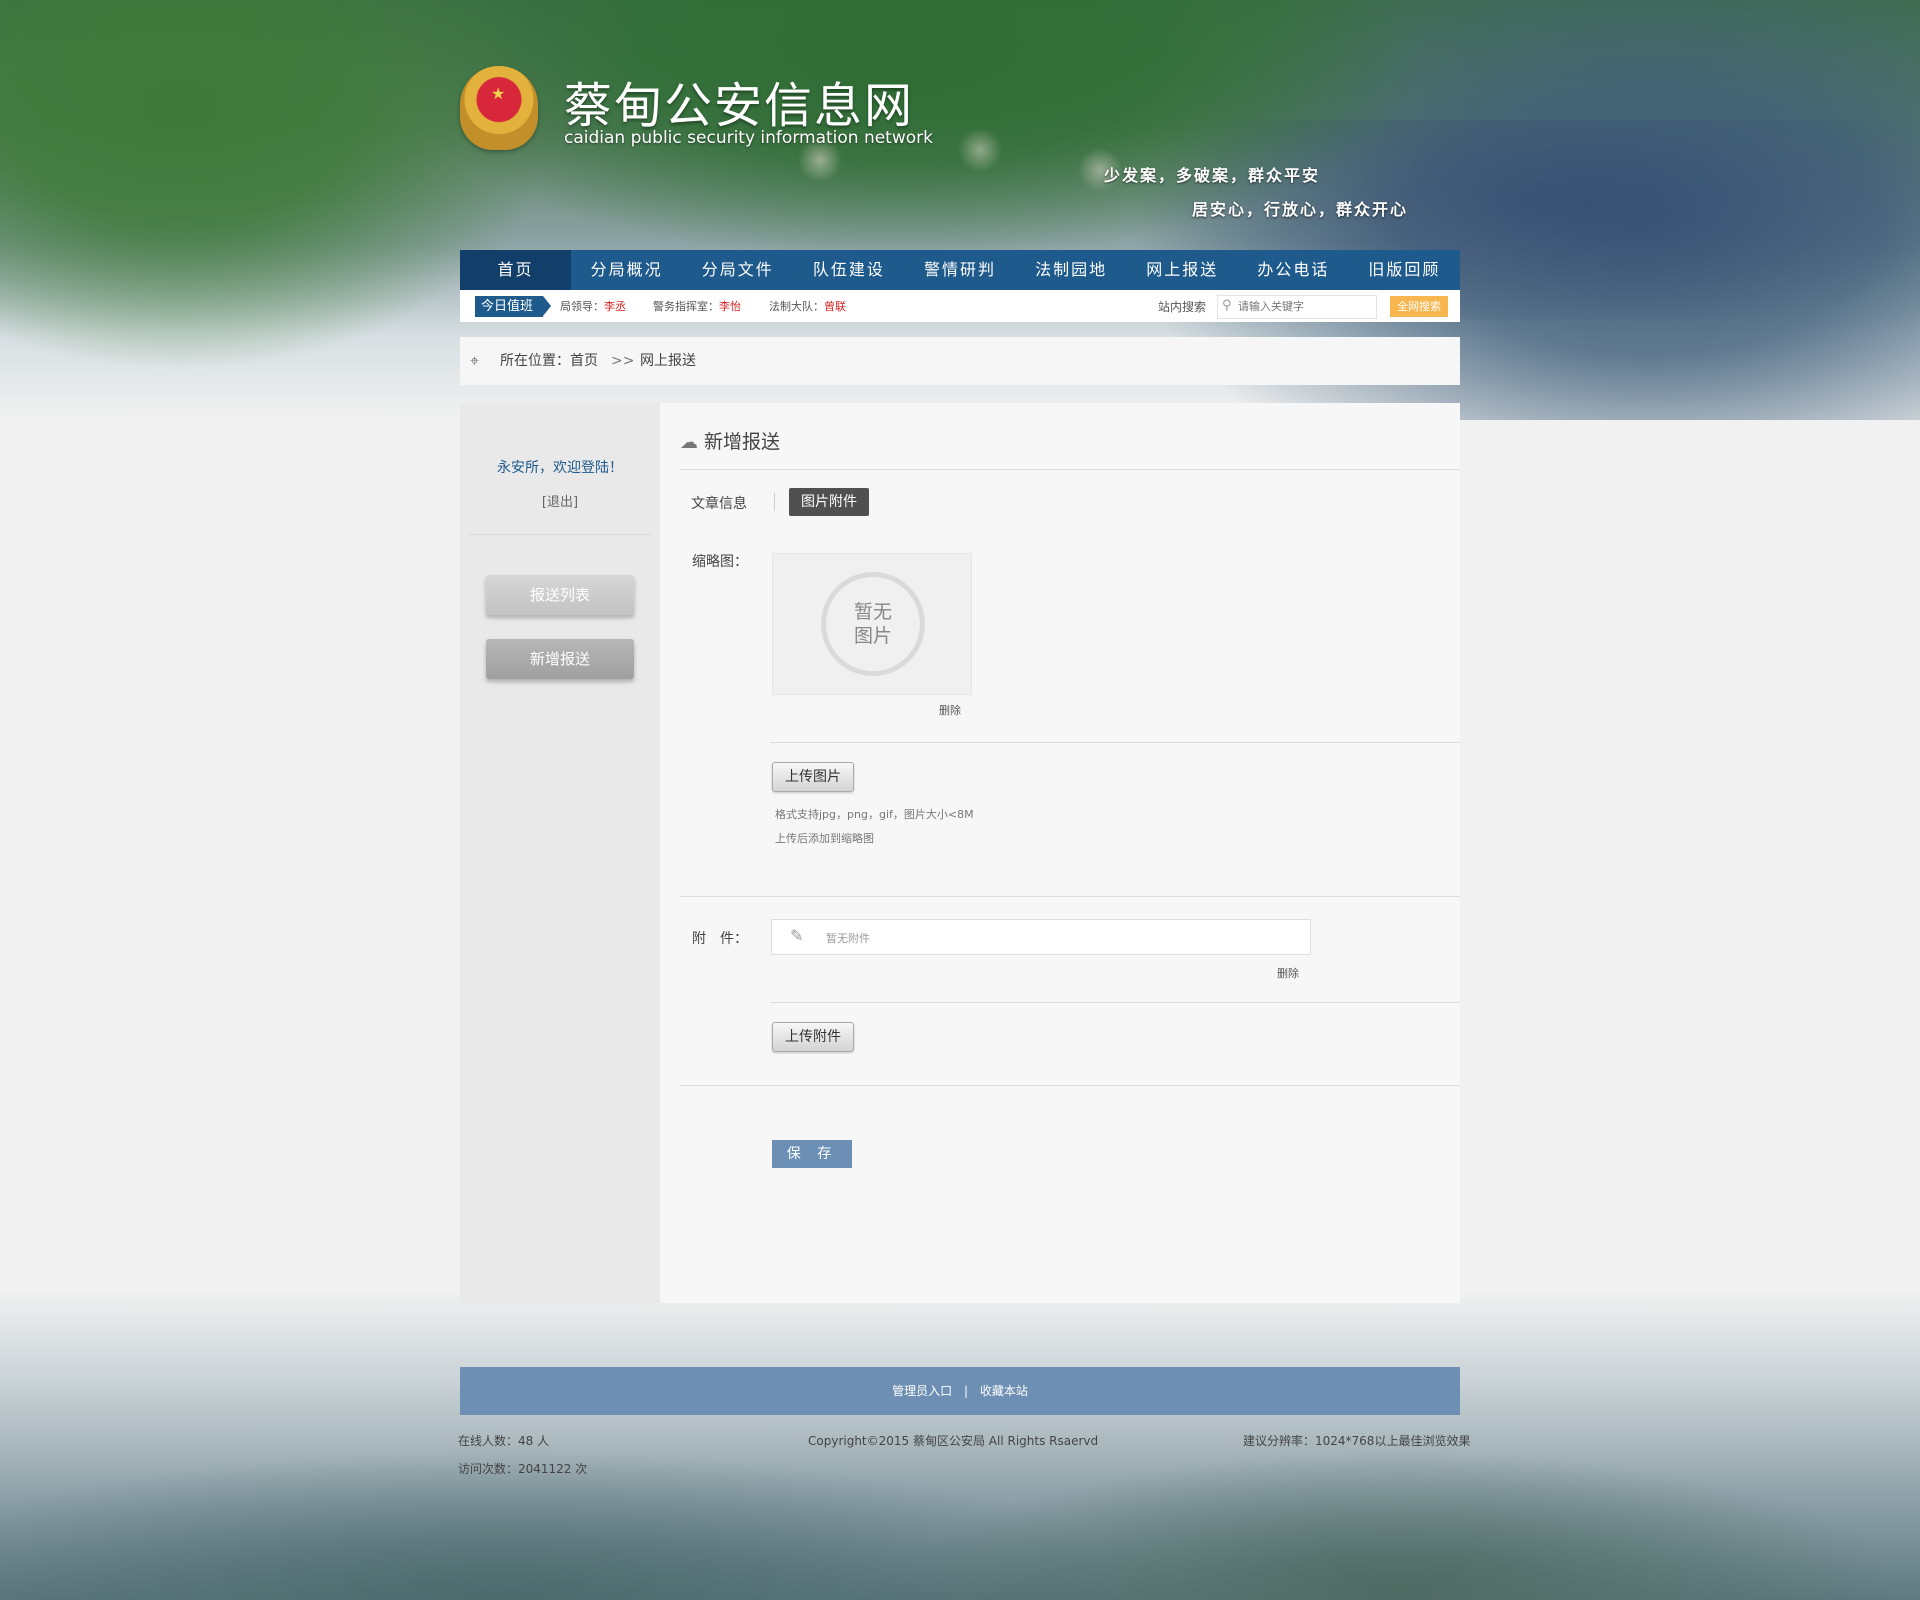  What do you see at coordinates (1070, 896) in the screenshot?
I see `image-section-divider` at bounding box center [1070, 896].